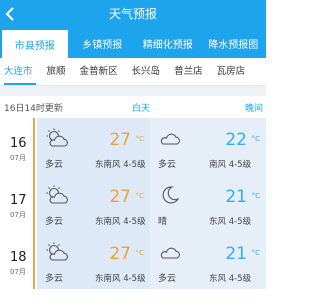  Describe the element at coordinates (171, 195) in the screenshot. I see `moon-icon` at that location.